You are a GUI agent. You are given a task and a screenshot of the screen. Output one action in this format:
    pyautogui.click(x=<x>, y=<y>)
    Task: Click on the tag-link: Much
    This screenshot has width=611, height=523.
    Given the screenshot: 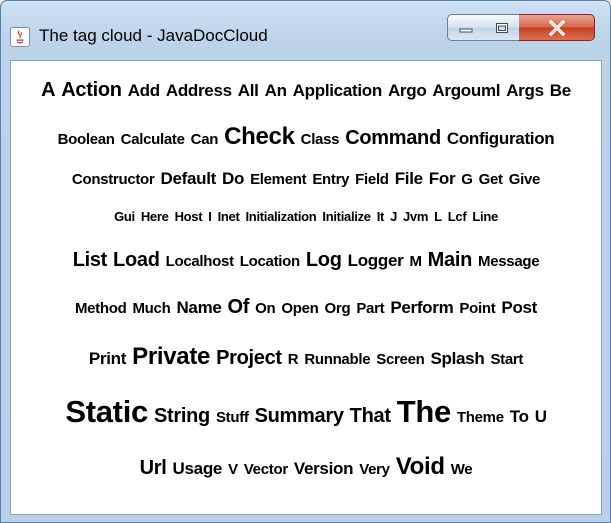 What is the action you would take?
    pyautogui.click(x=151, y=308)
    